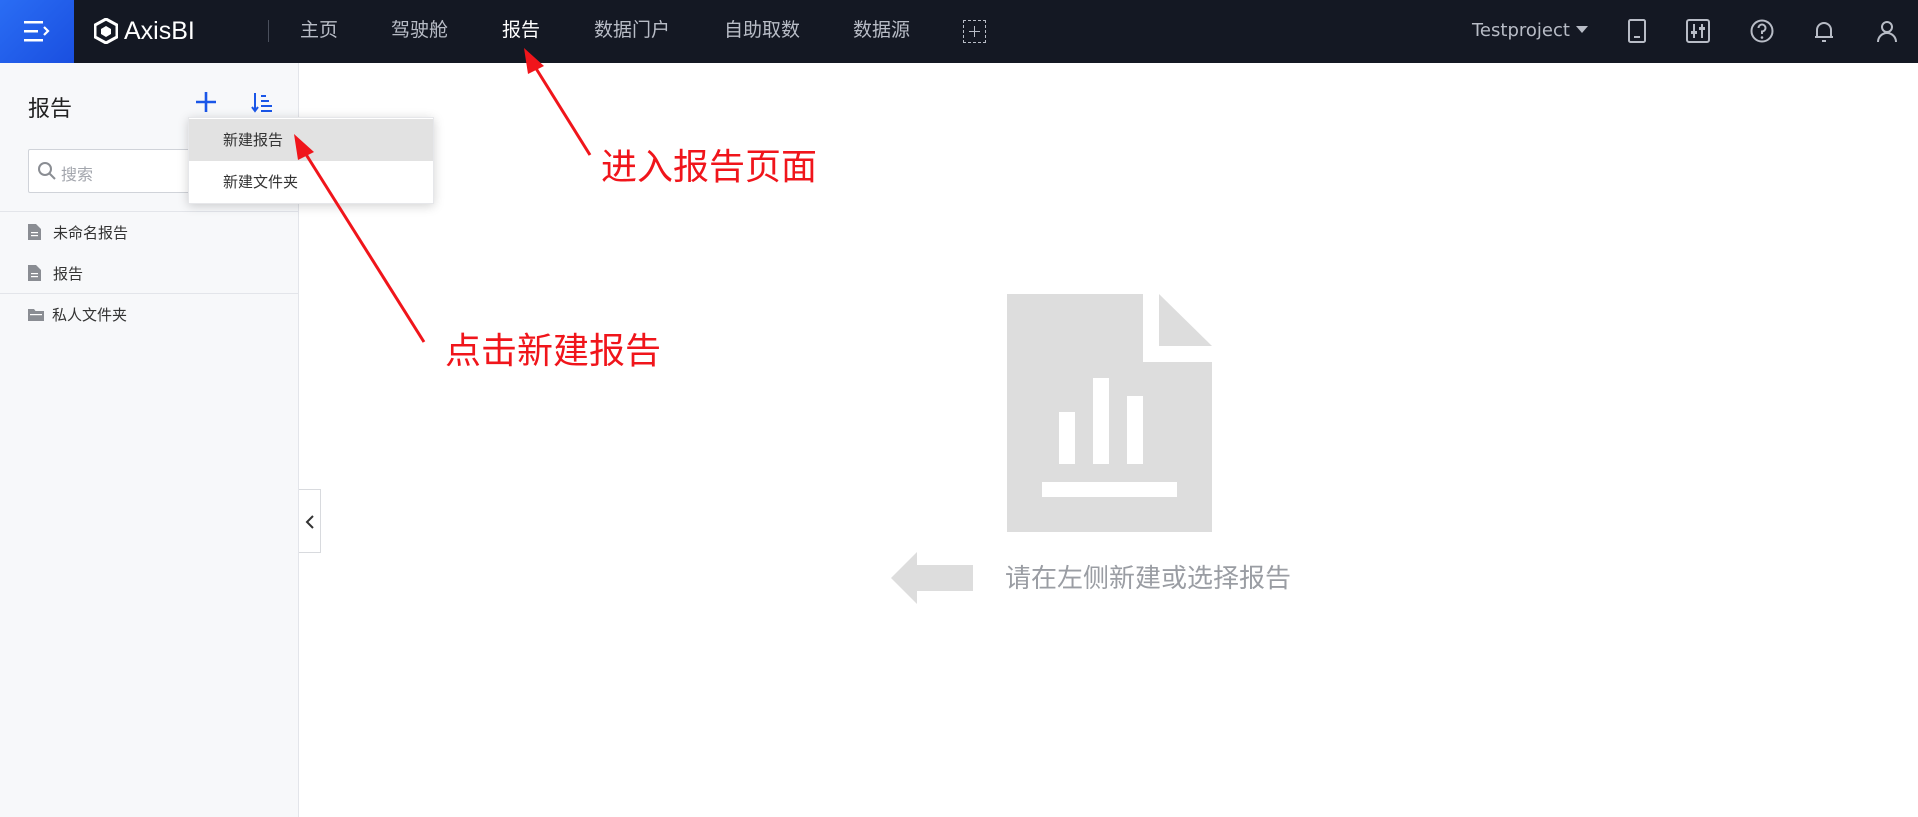 The height and width of the screenshot is (817, 1918). What do you see at coordinates (709, 167) in the screenshot?
I see `annotation-enter-report-page: 进入报告页面` at bounding box center [709, 167].